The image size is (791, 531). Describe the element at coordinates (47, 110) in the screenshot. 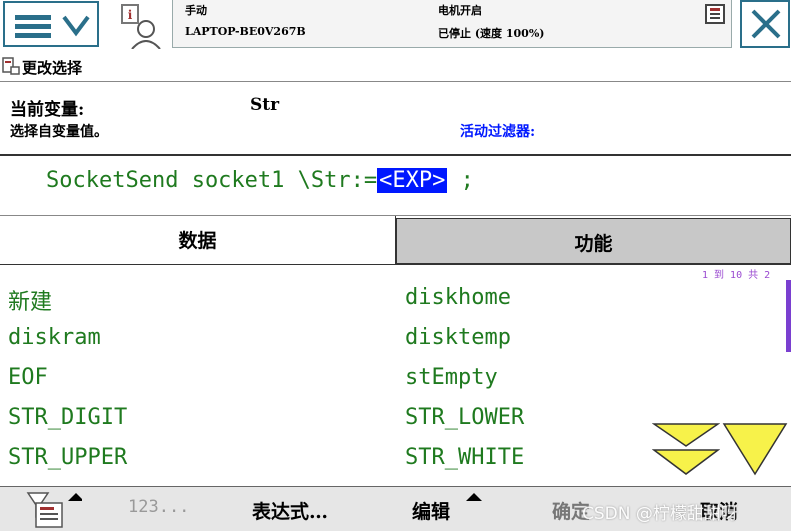

I see `current-variable-label: 当前变量:` at that location.